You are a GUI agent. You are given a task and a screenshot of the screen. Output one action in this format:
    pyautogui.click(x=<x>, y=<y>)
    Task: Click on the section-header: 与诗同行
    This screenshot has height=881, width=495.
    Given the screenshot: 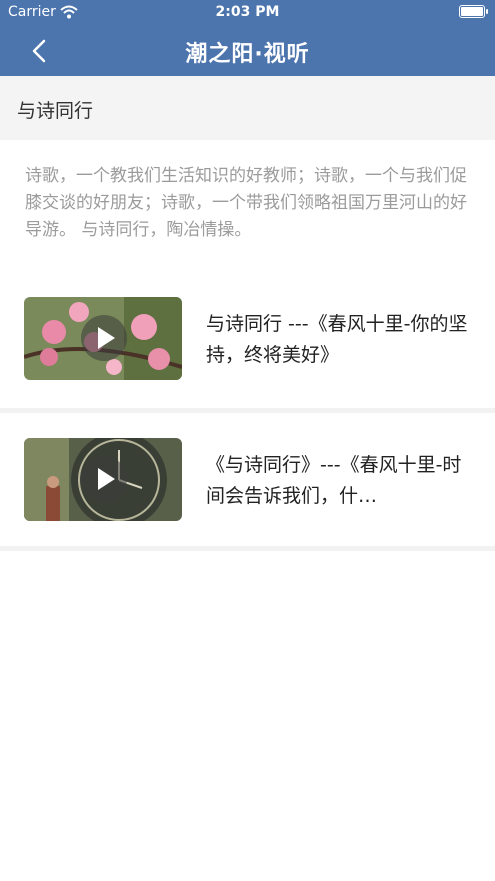 What is the action you would take?
    pyautogui.click(x=247, y=108)
    